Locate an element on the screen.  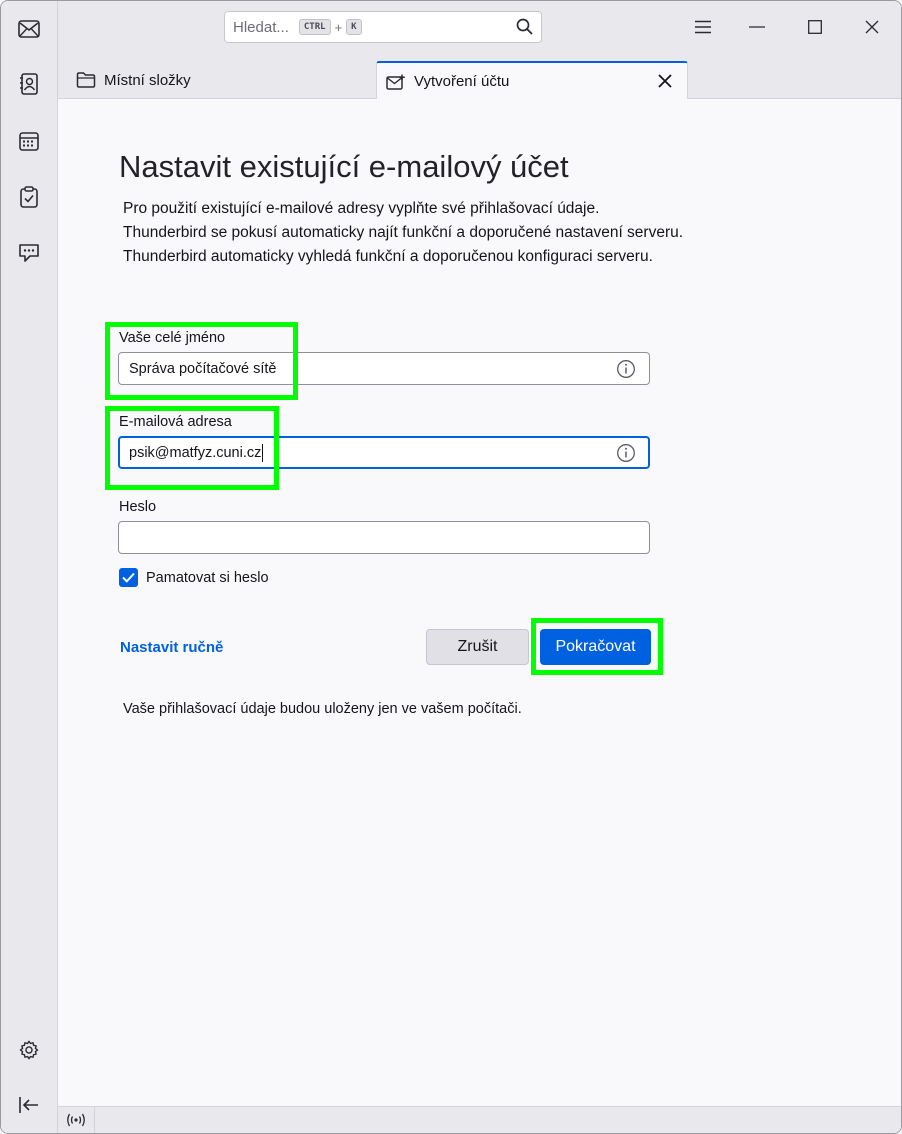
folder-icon is located at coordinates (86, 80).